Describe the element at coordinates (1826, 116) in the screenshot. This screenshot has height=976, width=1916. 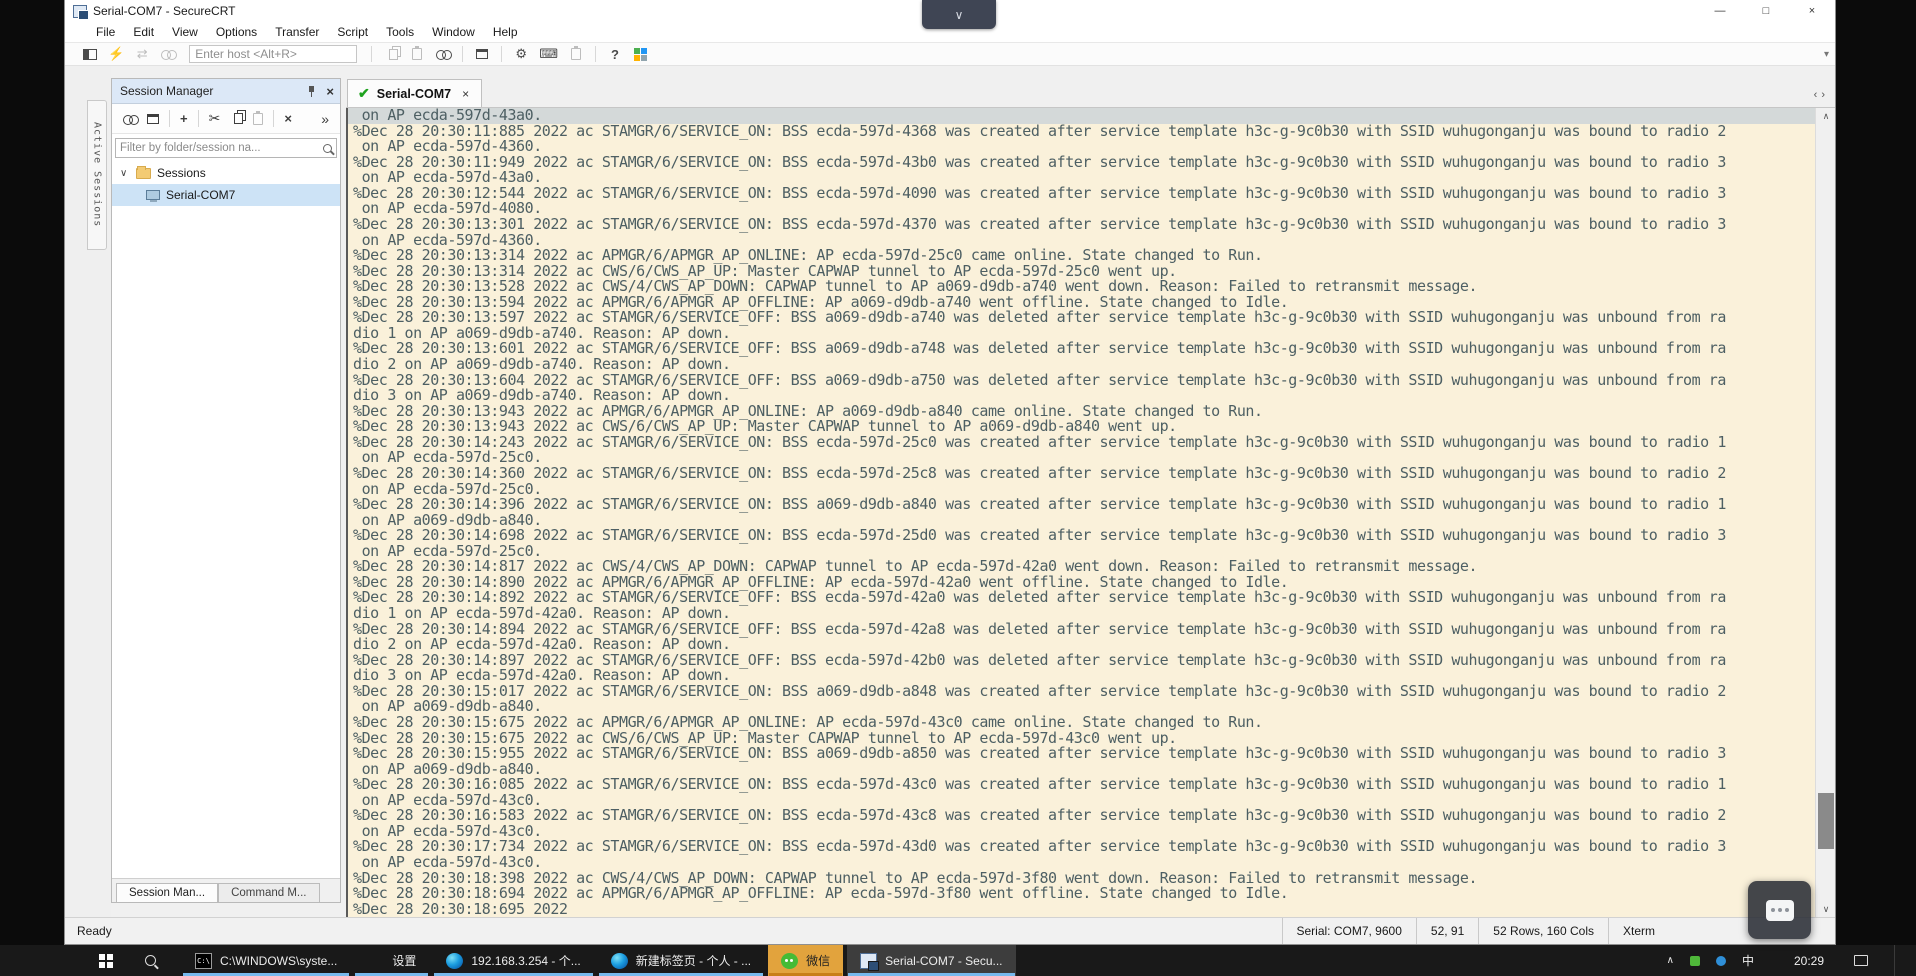
I see `scroll-up-icon: ∧` at that location.